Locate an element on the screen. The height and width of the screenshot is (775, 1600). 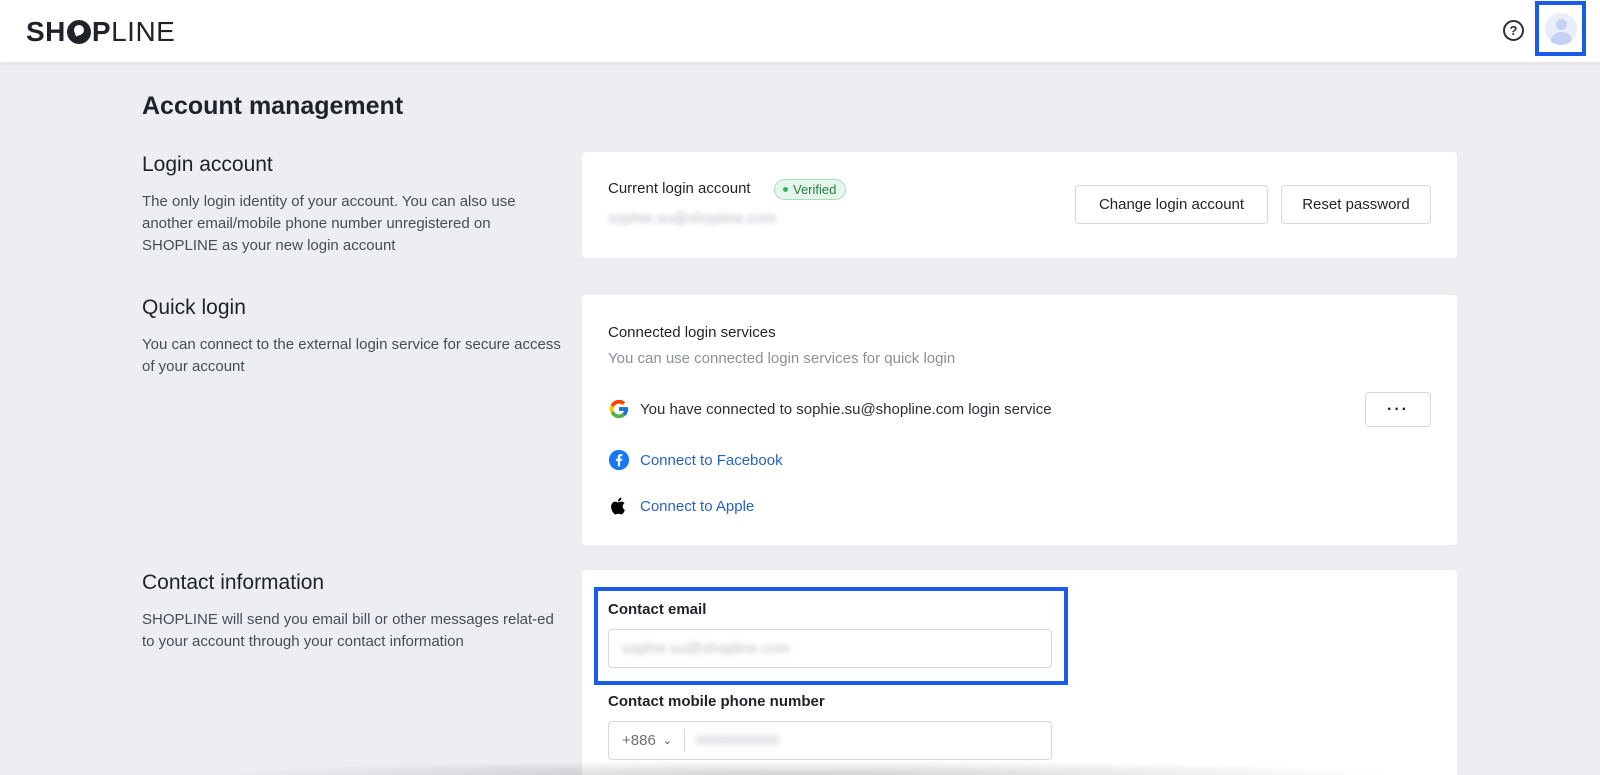
top-bar: SH P LINE ? is located at coordinates (800, 31).